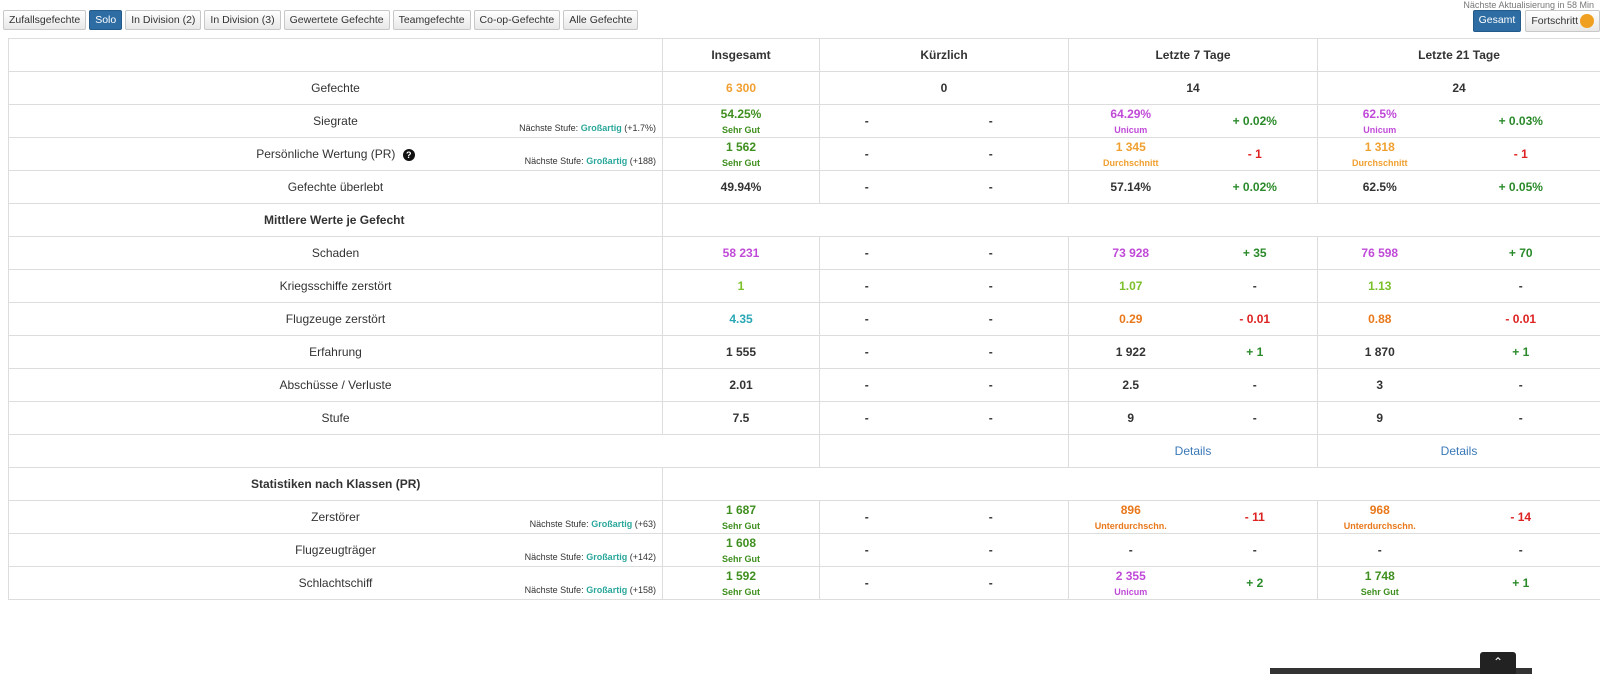  What do you see at coordinates (163, 20) in the screenshot?
I see `filter-division2-button: In Division (2)` at bounding box center [163, 20].